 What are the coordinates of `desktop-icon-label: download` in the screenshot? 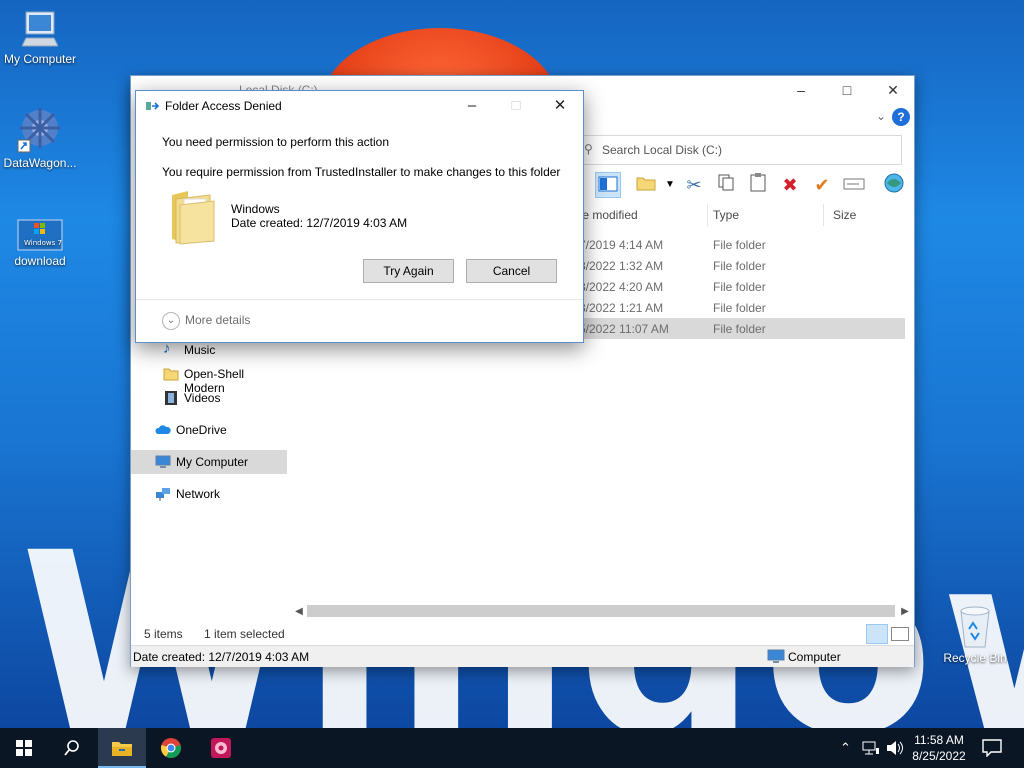 It's located at (40, 261).